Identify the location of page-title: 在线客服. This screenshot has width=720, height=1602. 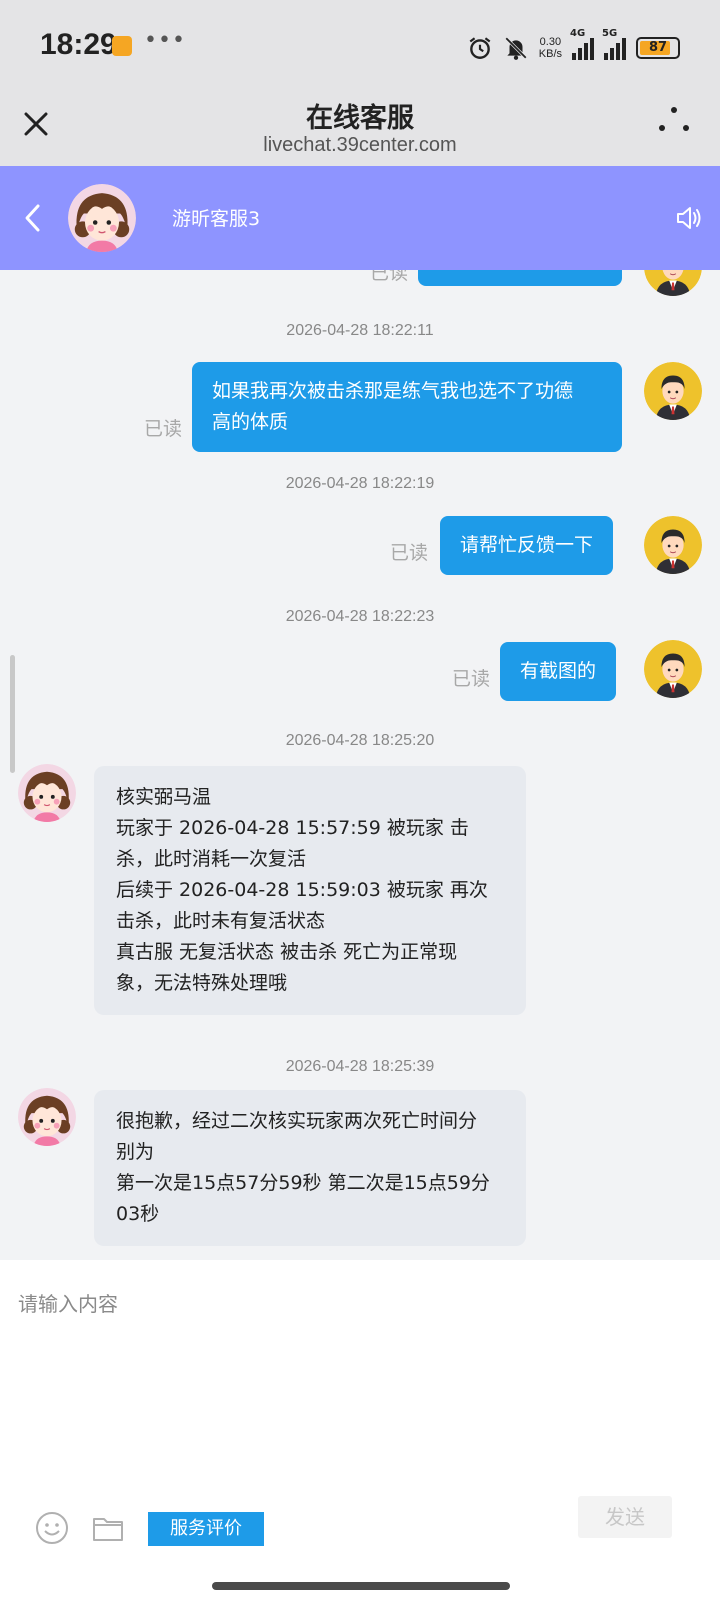
(360, 118).